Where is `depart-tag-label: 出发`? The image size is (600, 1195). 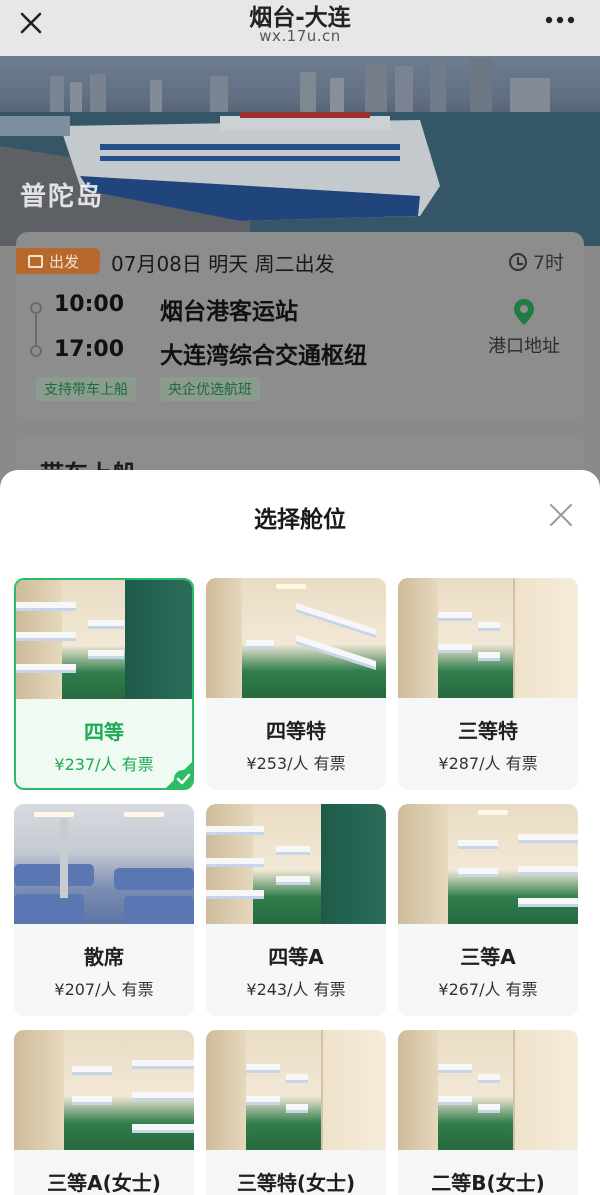 depart-tag-label: 出发 is located at coordinates (64, 261).